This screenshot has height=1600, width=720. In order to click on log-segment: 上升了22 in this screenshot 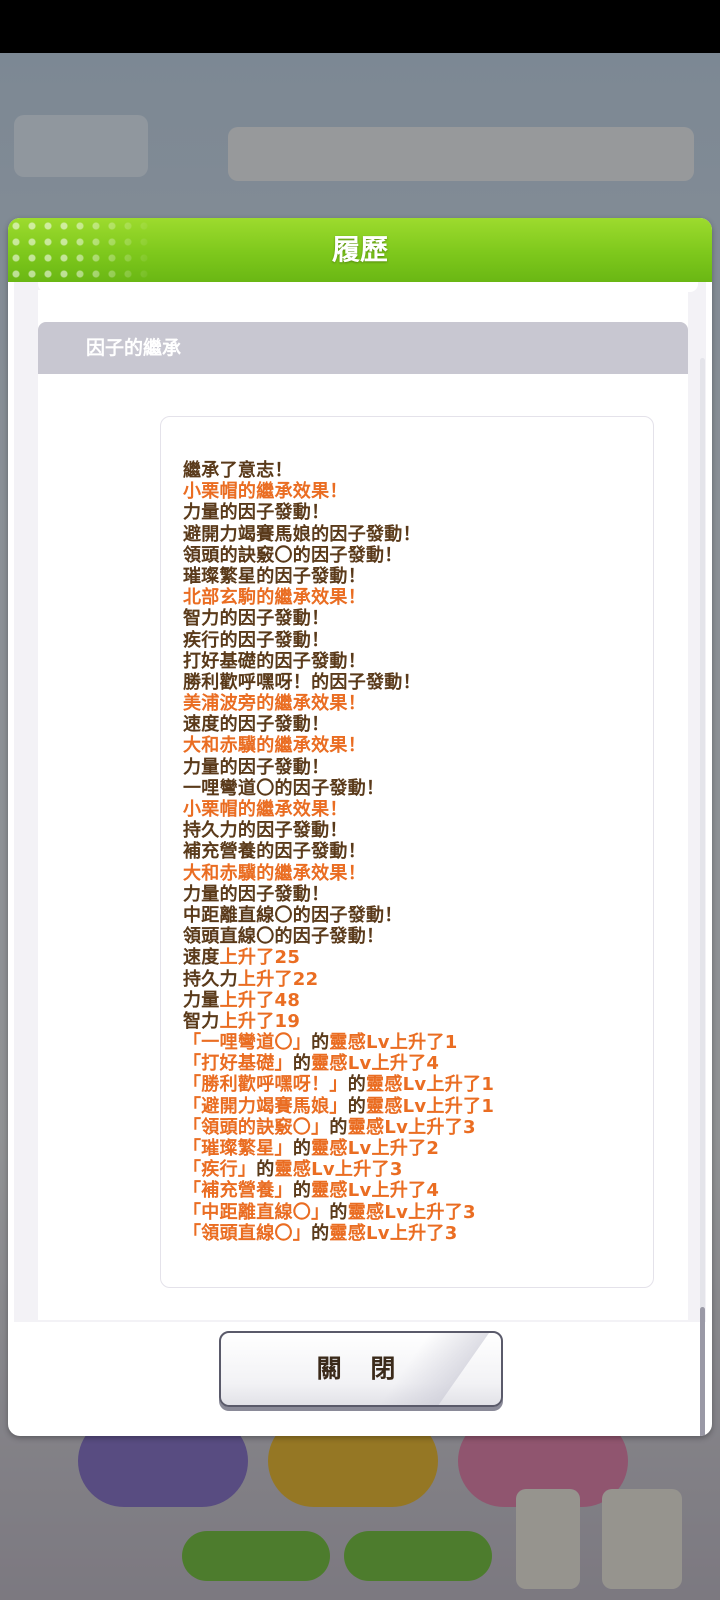, I will do `click(278, 979)`.